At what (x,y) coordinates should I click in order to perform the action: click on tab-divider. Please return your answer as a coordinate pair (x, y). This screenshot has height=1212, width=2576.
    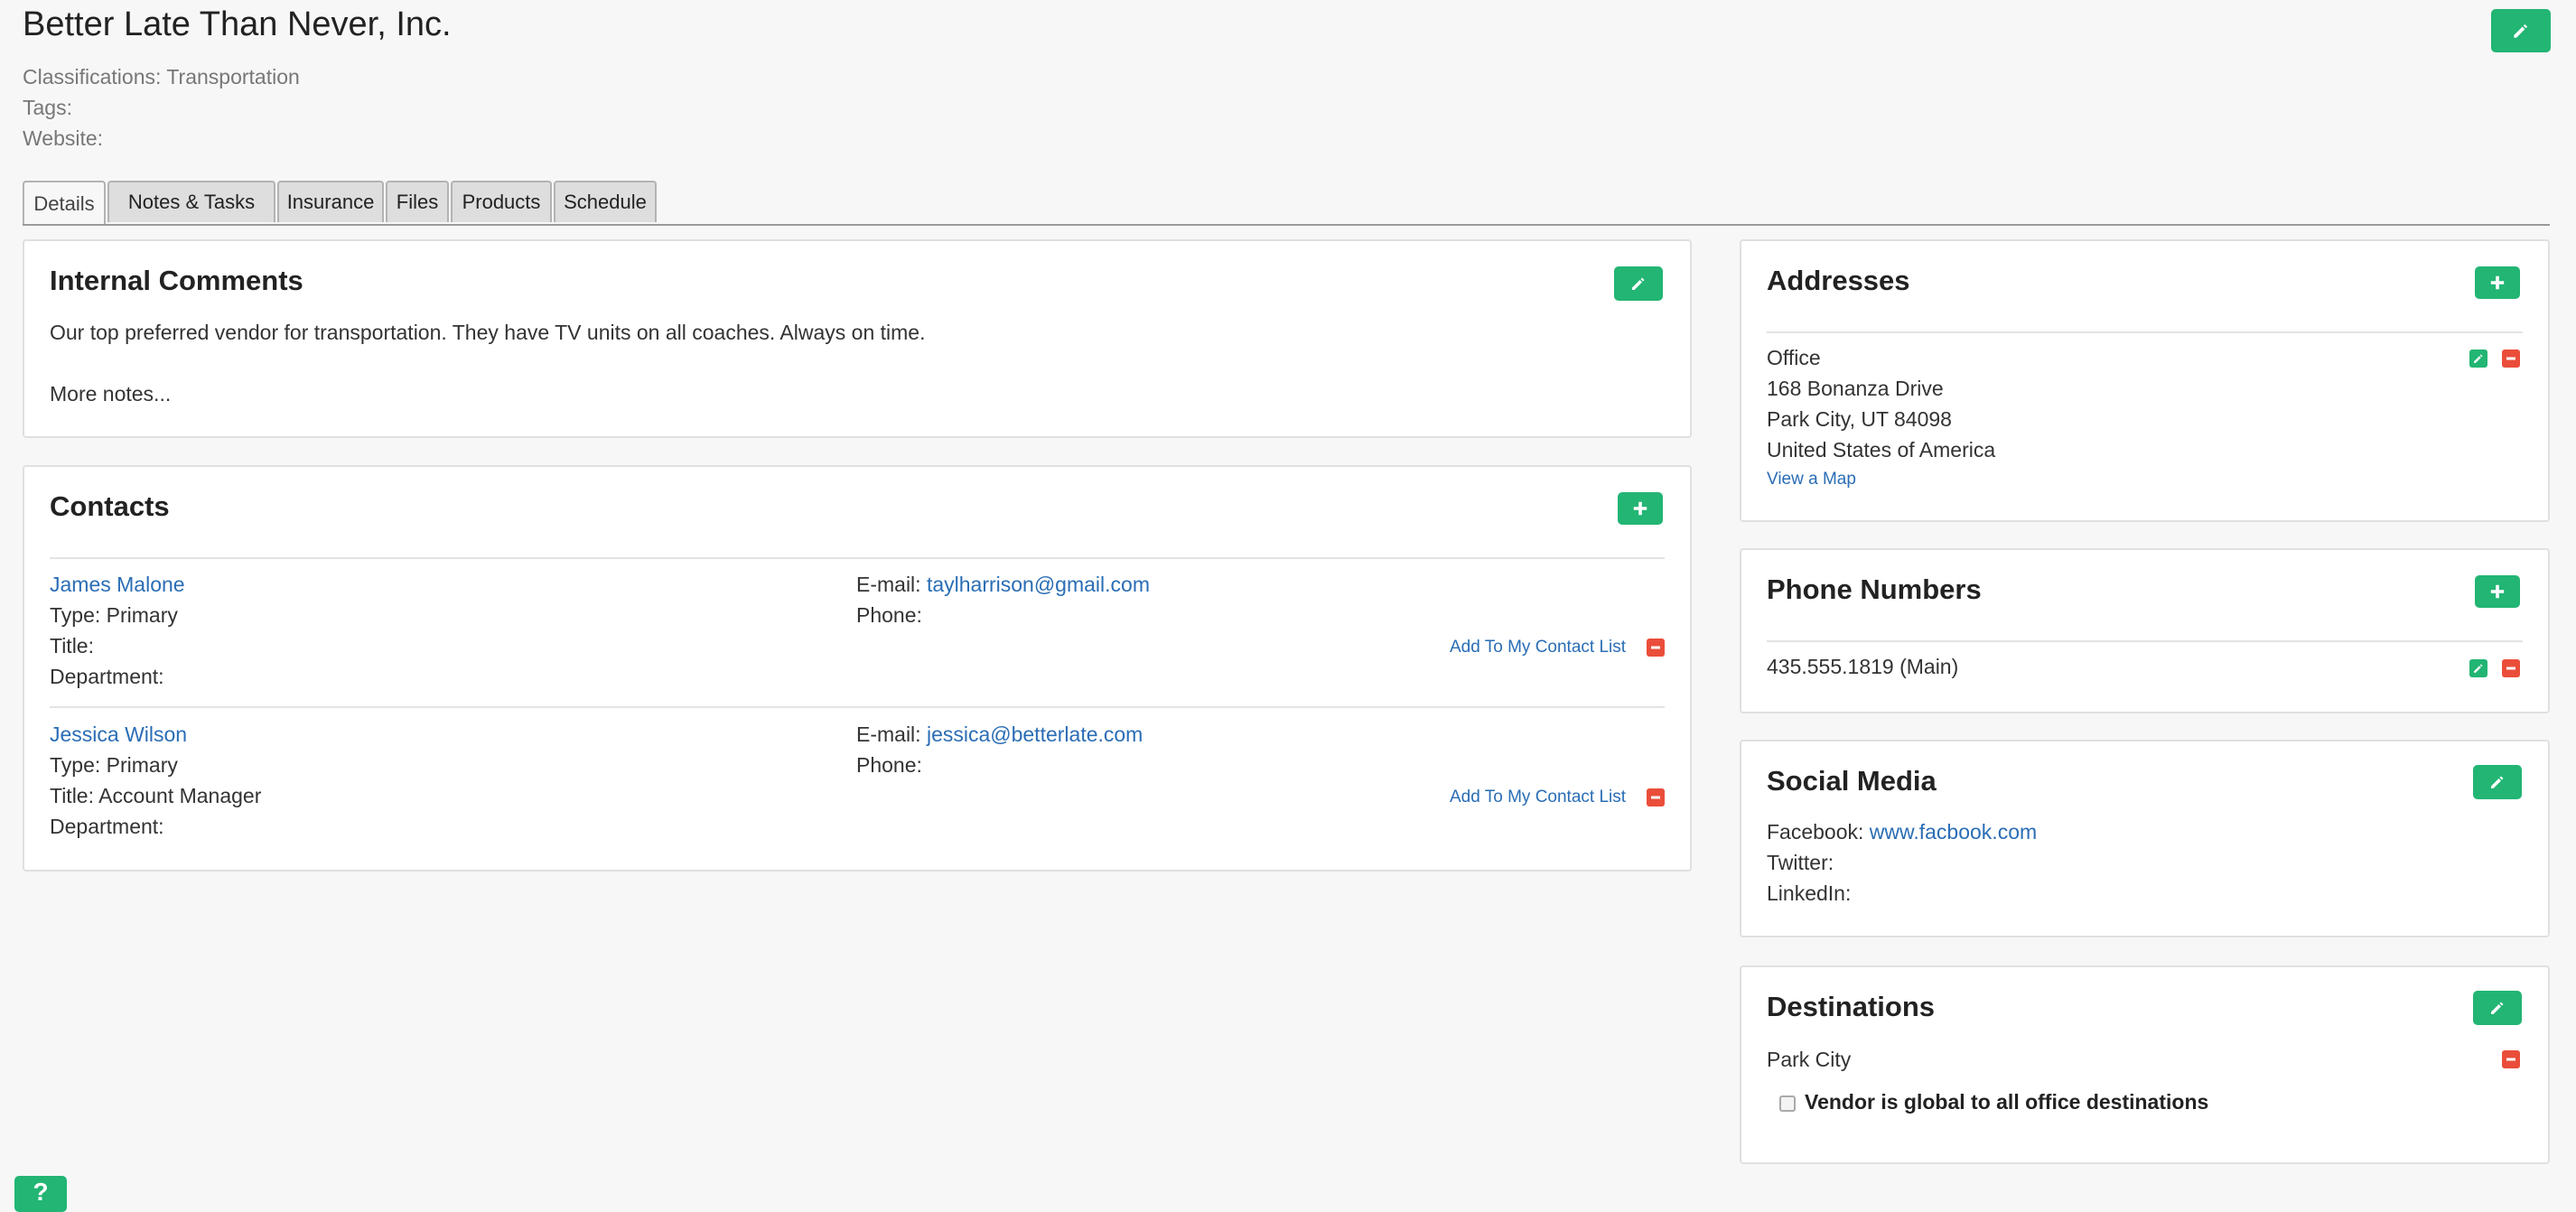
    Looking at the image, I should click on (1286, 225).